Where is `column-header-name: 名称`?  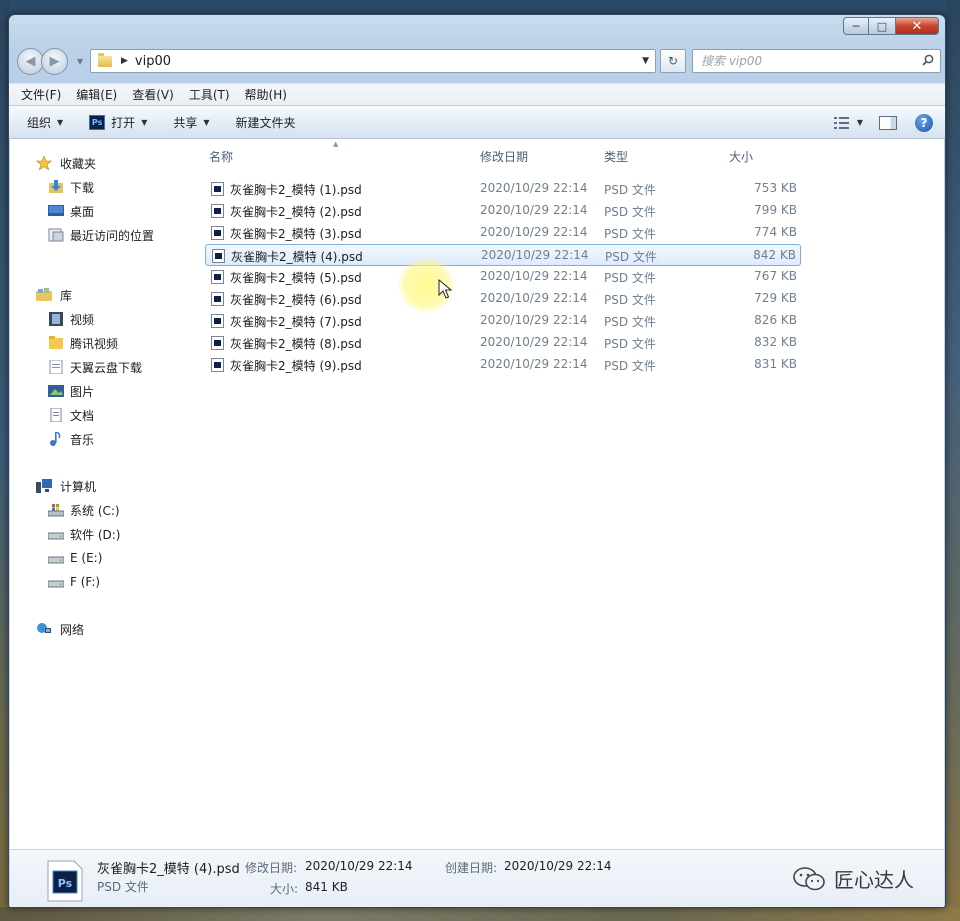 column-header-name: 名称 is located at coordinates (221, 156).